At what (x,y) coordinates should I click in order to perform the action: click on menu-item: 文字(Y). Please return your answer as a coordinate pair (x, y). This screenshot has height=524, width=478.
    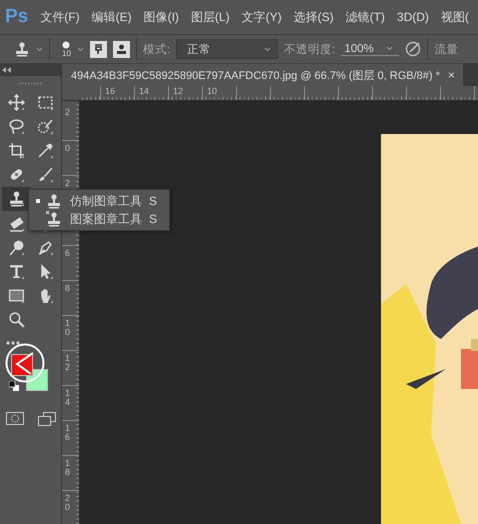
    Looking at the image, I should click on (262, 17).